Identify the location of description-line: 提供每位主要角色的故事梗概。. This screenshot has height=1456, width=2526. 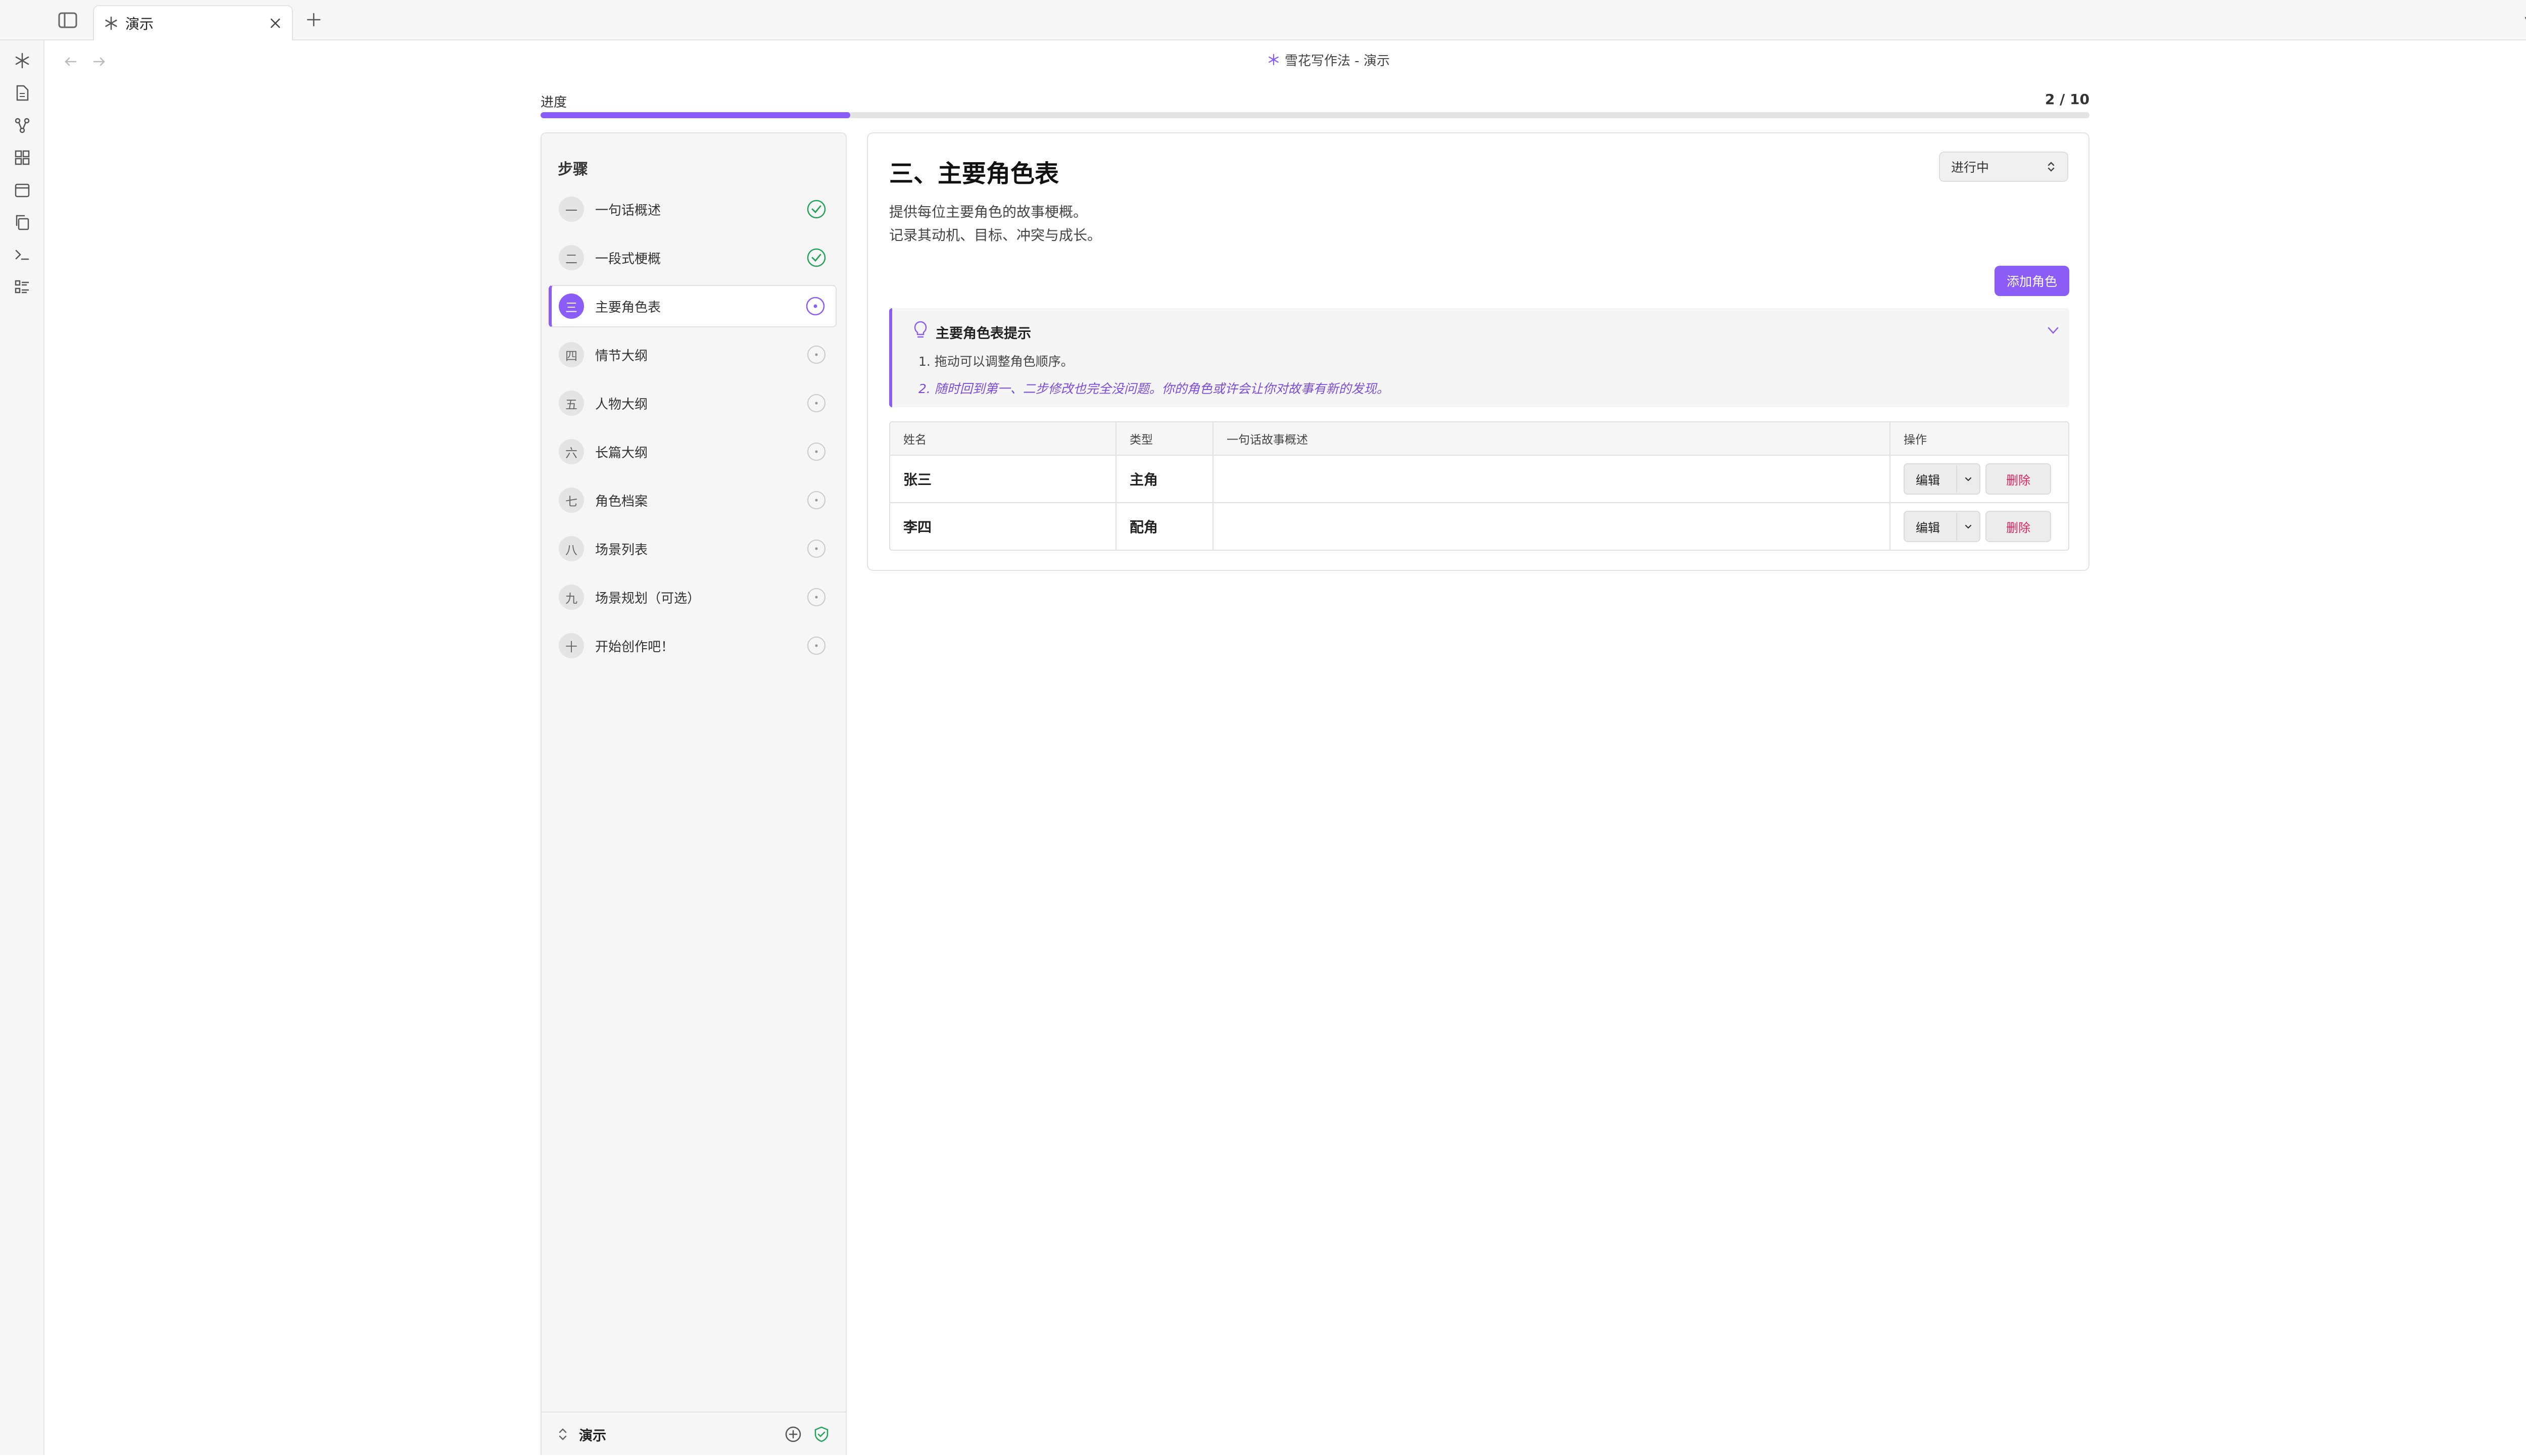
(988, 212).